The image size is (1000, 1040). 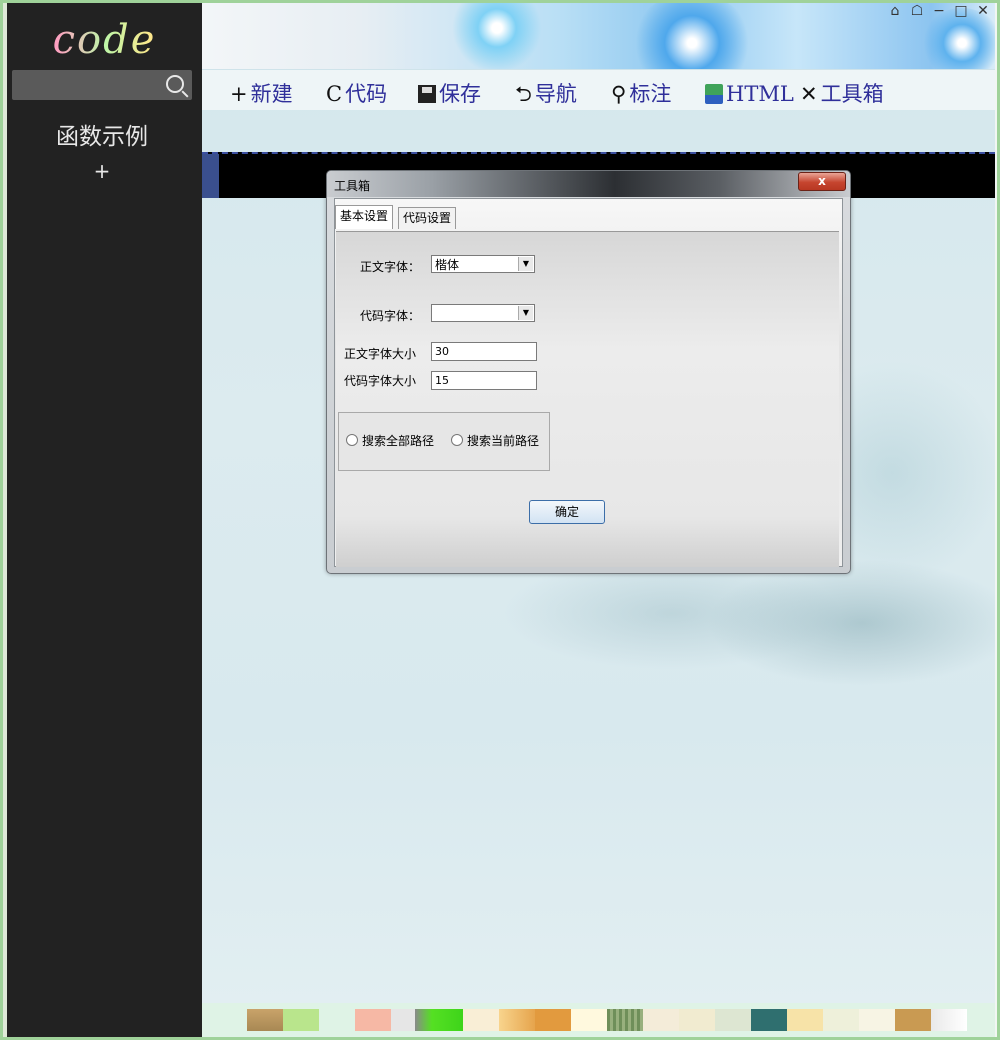 I want to click on toolbox-button: ✕ 工具箱, so click(x=842, y=90).